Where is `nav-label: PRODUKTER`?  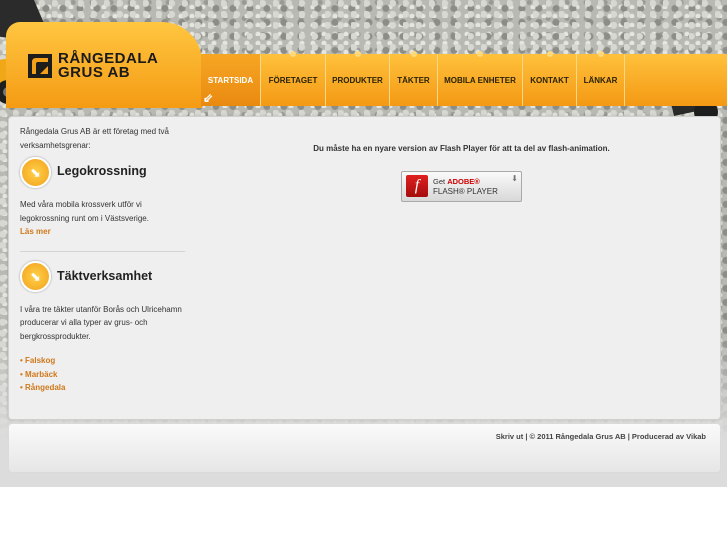 nav-label: PRODUKTER is located at coordinates (357, 80).